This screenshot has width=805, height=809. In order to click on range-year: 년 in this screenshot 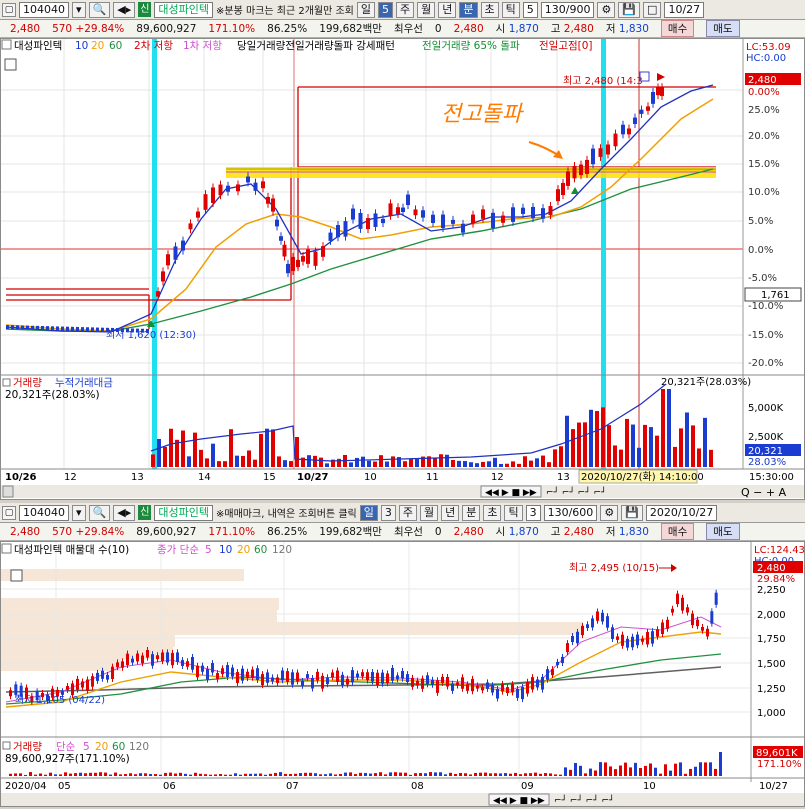, I will do `click(447, 9)`.